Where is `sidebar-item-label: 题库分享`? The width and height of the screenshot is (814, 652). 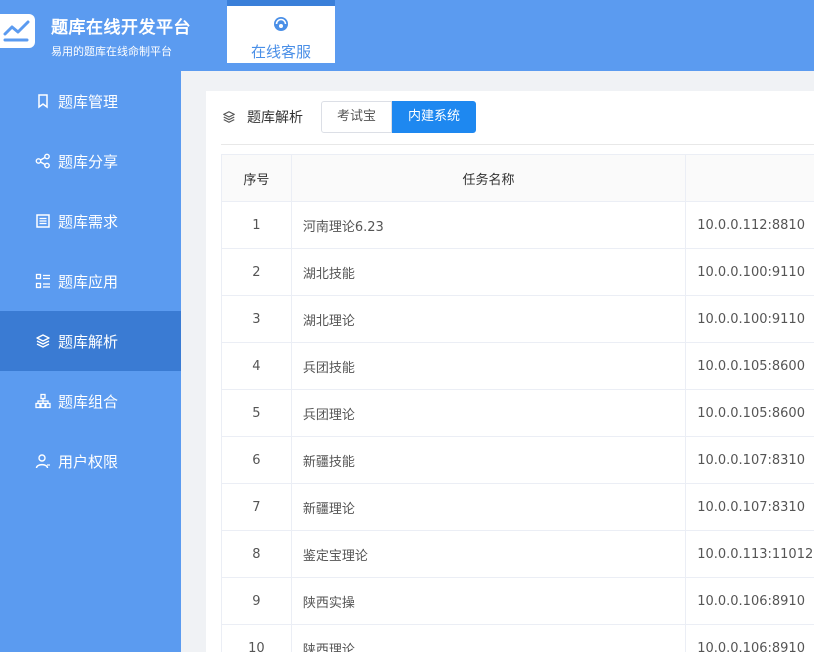 sidebar-item-label: 题库分享 is located at coordinates (88, 162).